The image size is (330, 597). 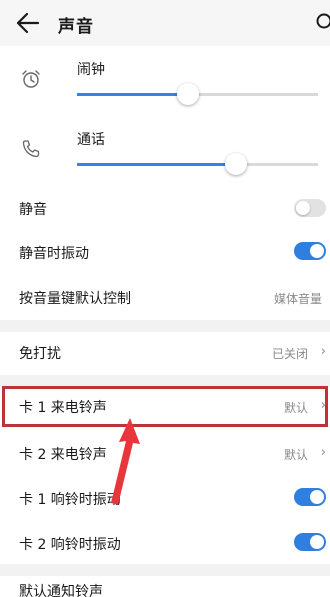 What do you see at coordinates (289, 354) in the screenshot?
I see `dnd-value: 已关闭` at bounding box center [289, 354].